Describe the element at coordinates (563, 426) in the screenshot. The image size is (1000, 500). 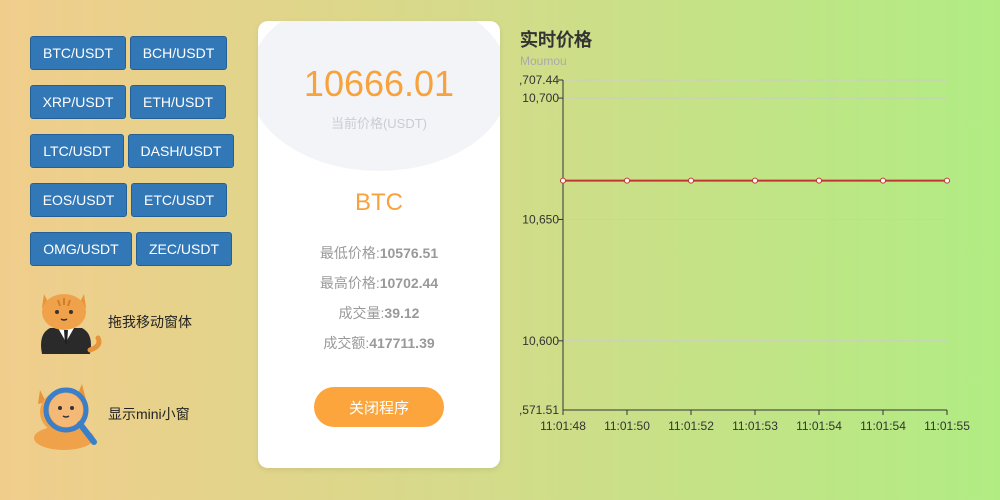
I see `x-tick-label: 11:01:48` at that location.